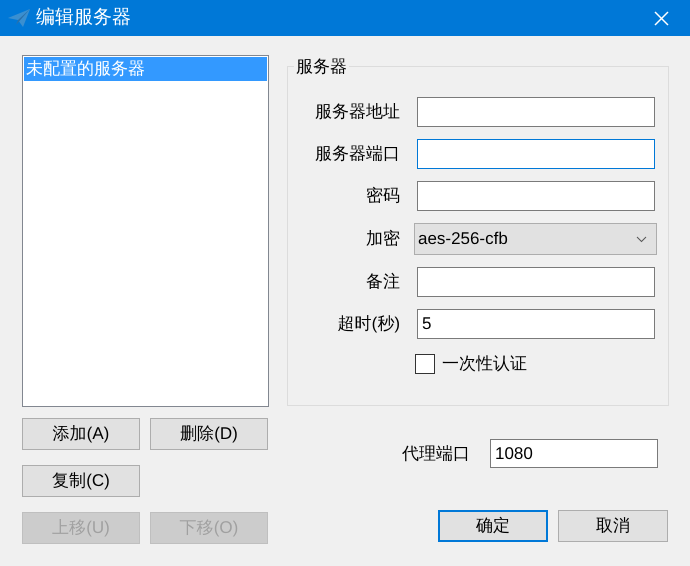 The width and height of the screenshot is (690, 566). I want to click on proxy-port-label: 代理端口, so click(436, 453).